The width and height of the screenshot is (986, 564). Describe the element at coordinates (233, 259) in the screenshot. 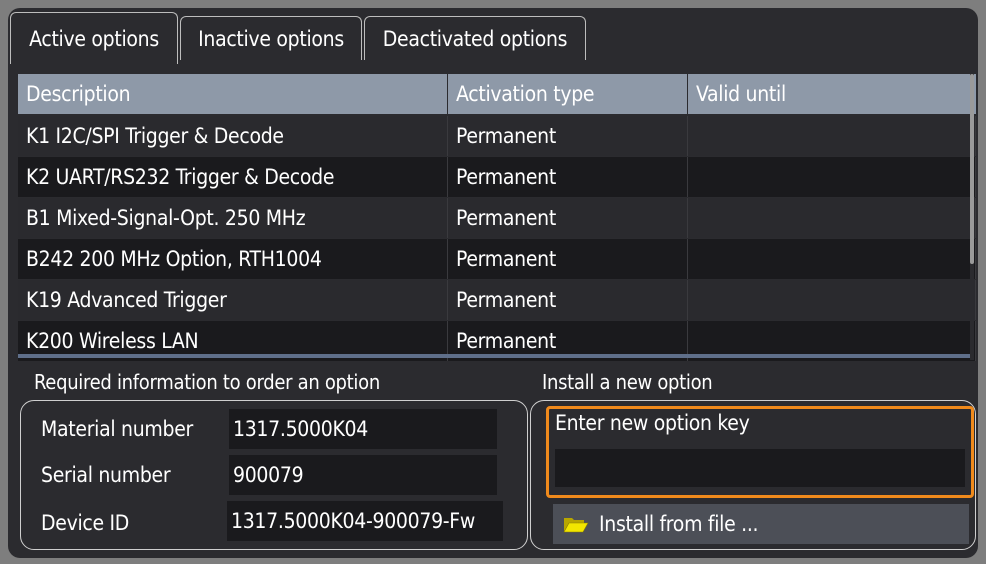

I see `cell-description: B242 200 MHz Option, RTH1004` at that location.